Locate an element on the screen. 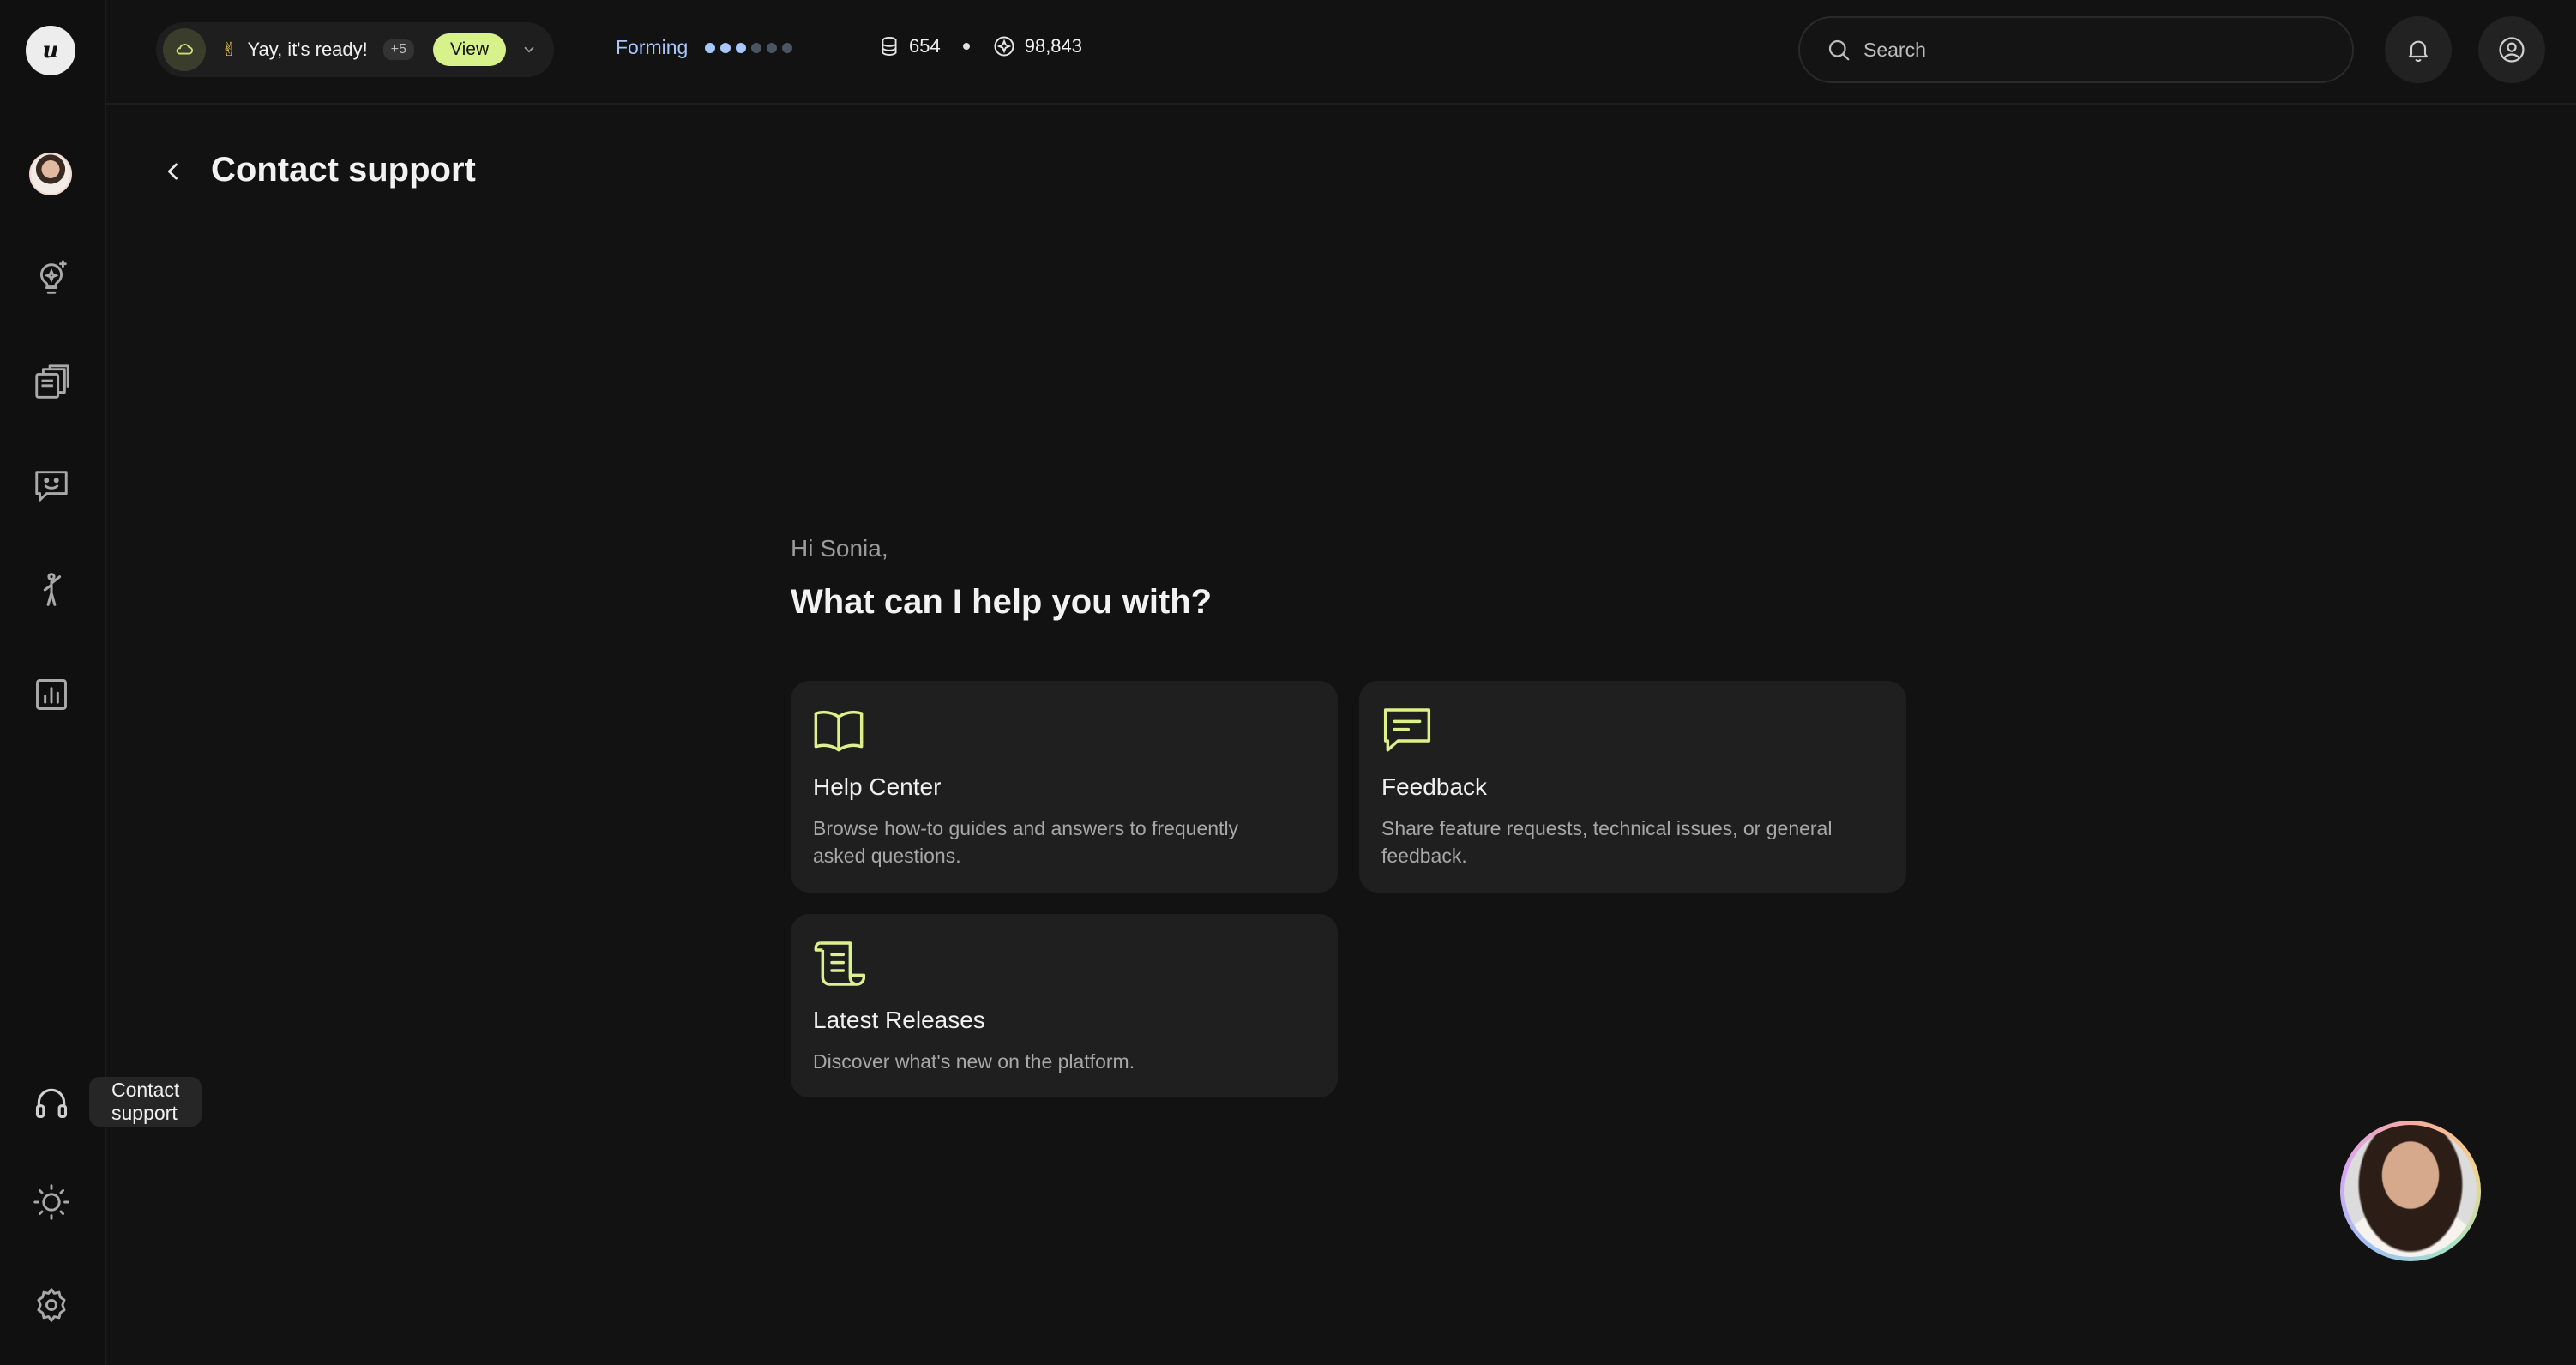  search-icon is located at coordinates (1838, 50).